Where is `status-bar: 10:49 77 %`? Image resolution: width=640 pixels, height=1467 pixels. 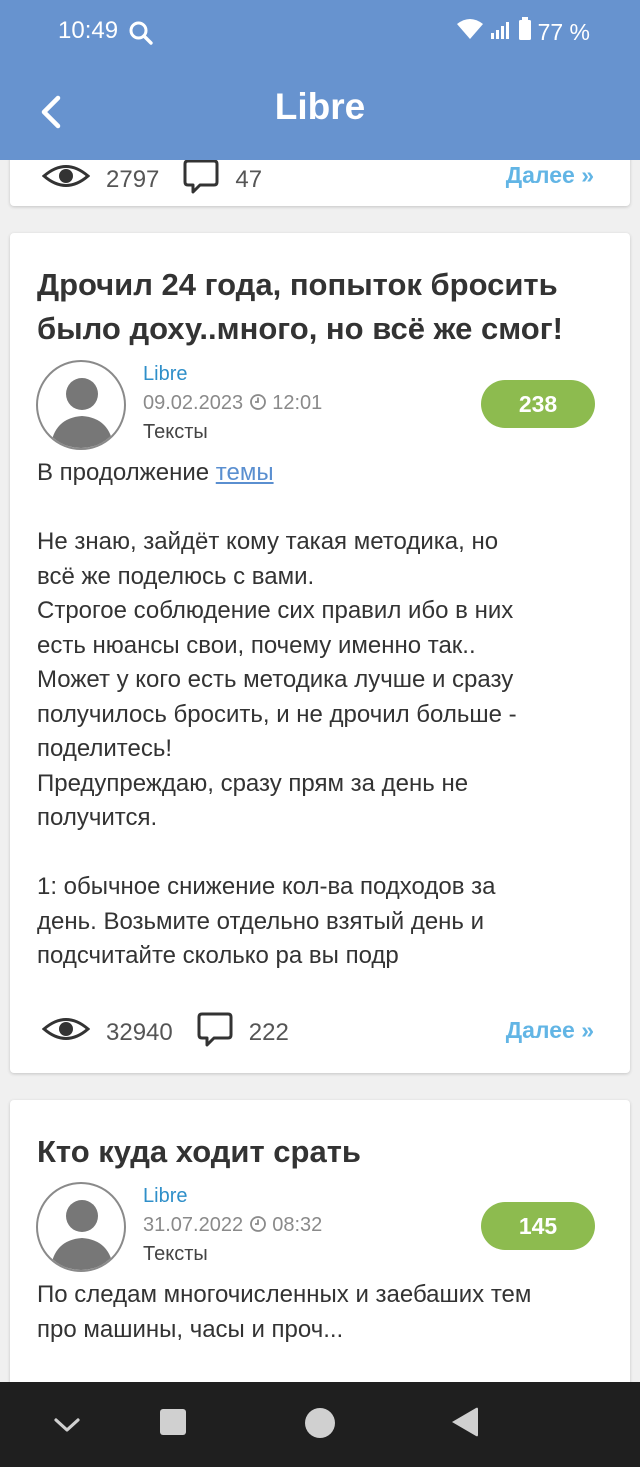 status-bar: 10:49 77 % is located at coordinates (320, 32).